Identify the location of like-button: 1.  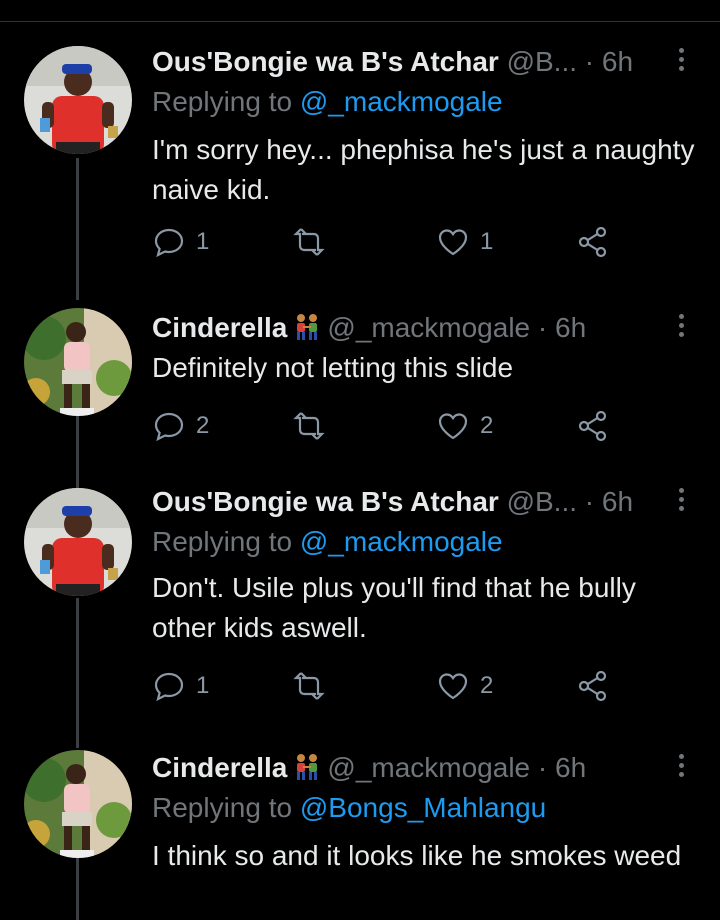
(464, 242).